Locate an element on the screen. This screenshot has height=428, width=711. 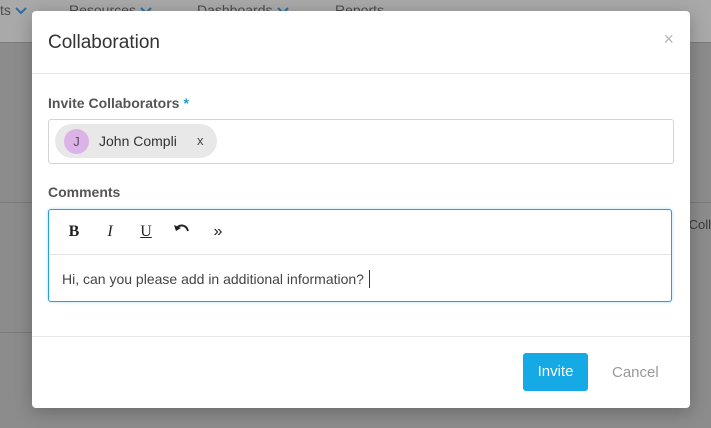
blockquote-button: » is located at coordinates (218, 232).